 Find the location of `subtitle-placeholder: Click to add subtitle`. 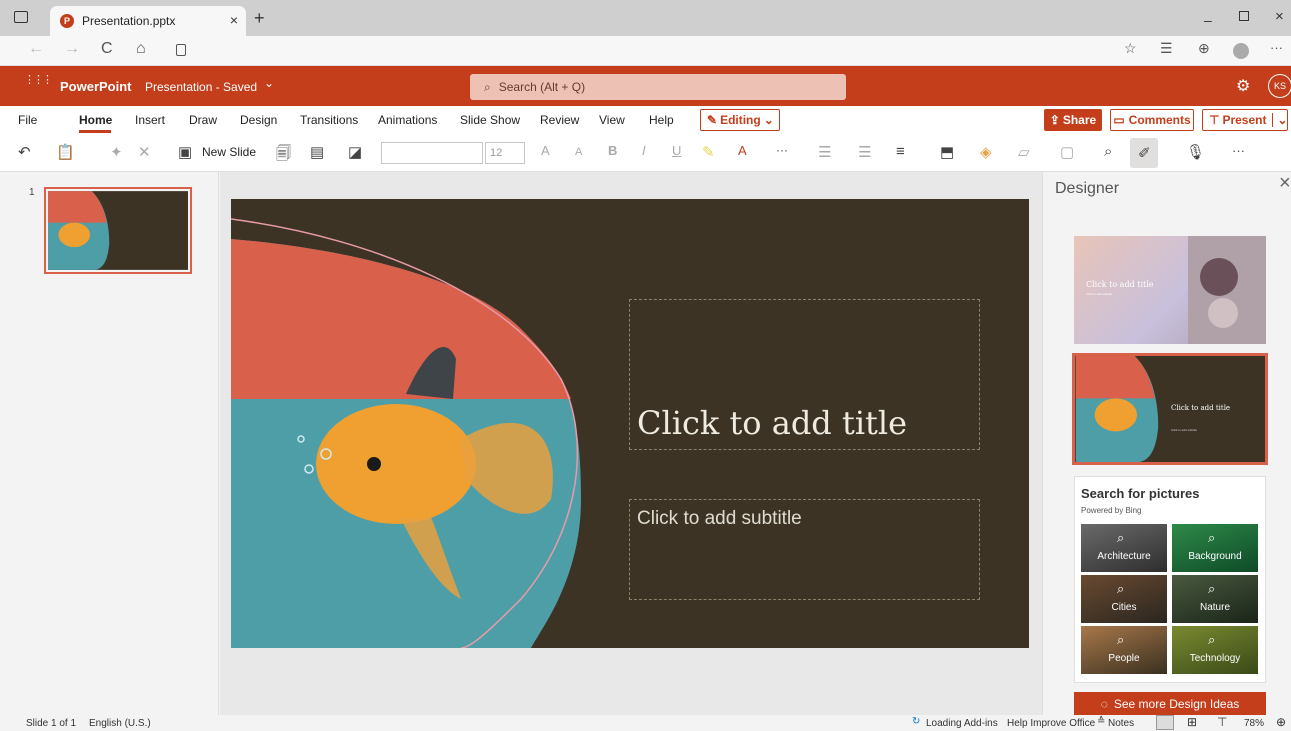

subtitle-placeholder: Click to add subtitle is located at coordinates (804, 549).